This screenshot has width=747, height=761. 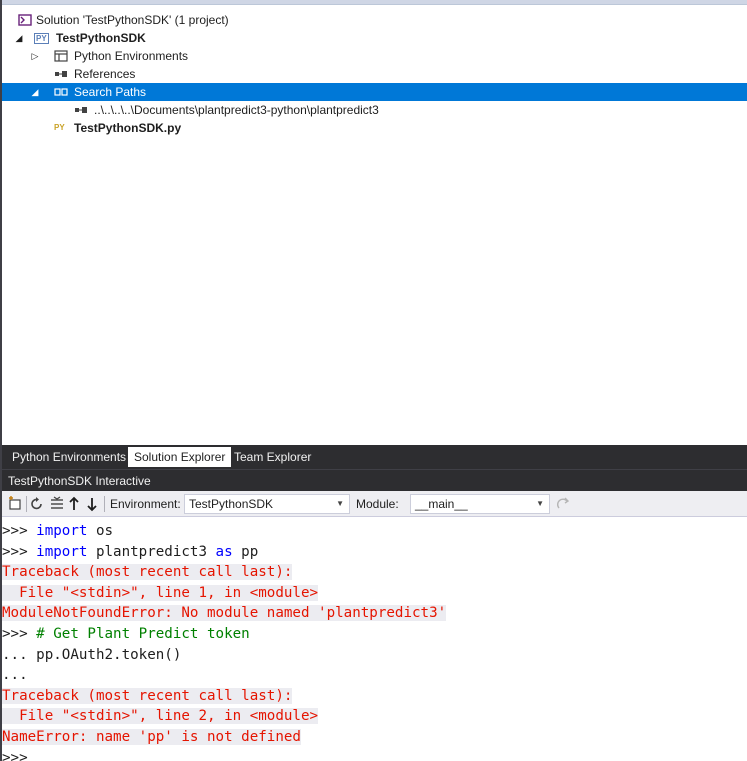 I want to click on tree-item-search-paths: ◢ Search Paths, so click(x=374, y=92).